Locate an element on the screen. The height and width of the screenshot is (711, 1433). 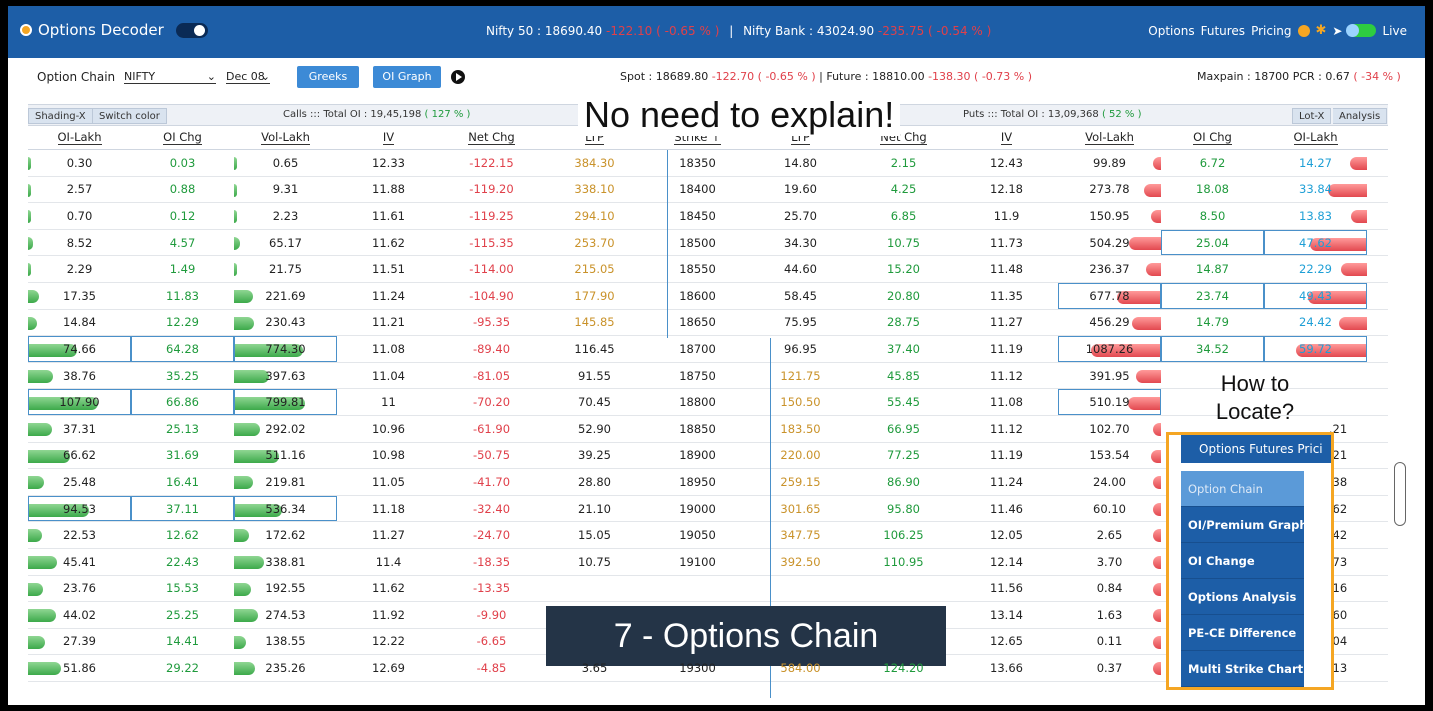
table-cell: -61.90 is located at coordinates (491, 429).